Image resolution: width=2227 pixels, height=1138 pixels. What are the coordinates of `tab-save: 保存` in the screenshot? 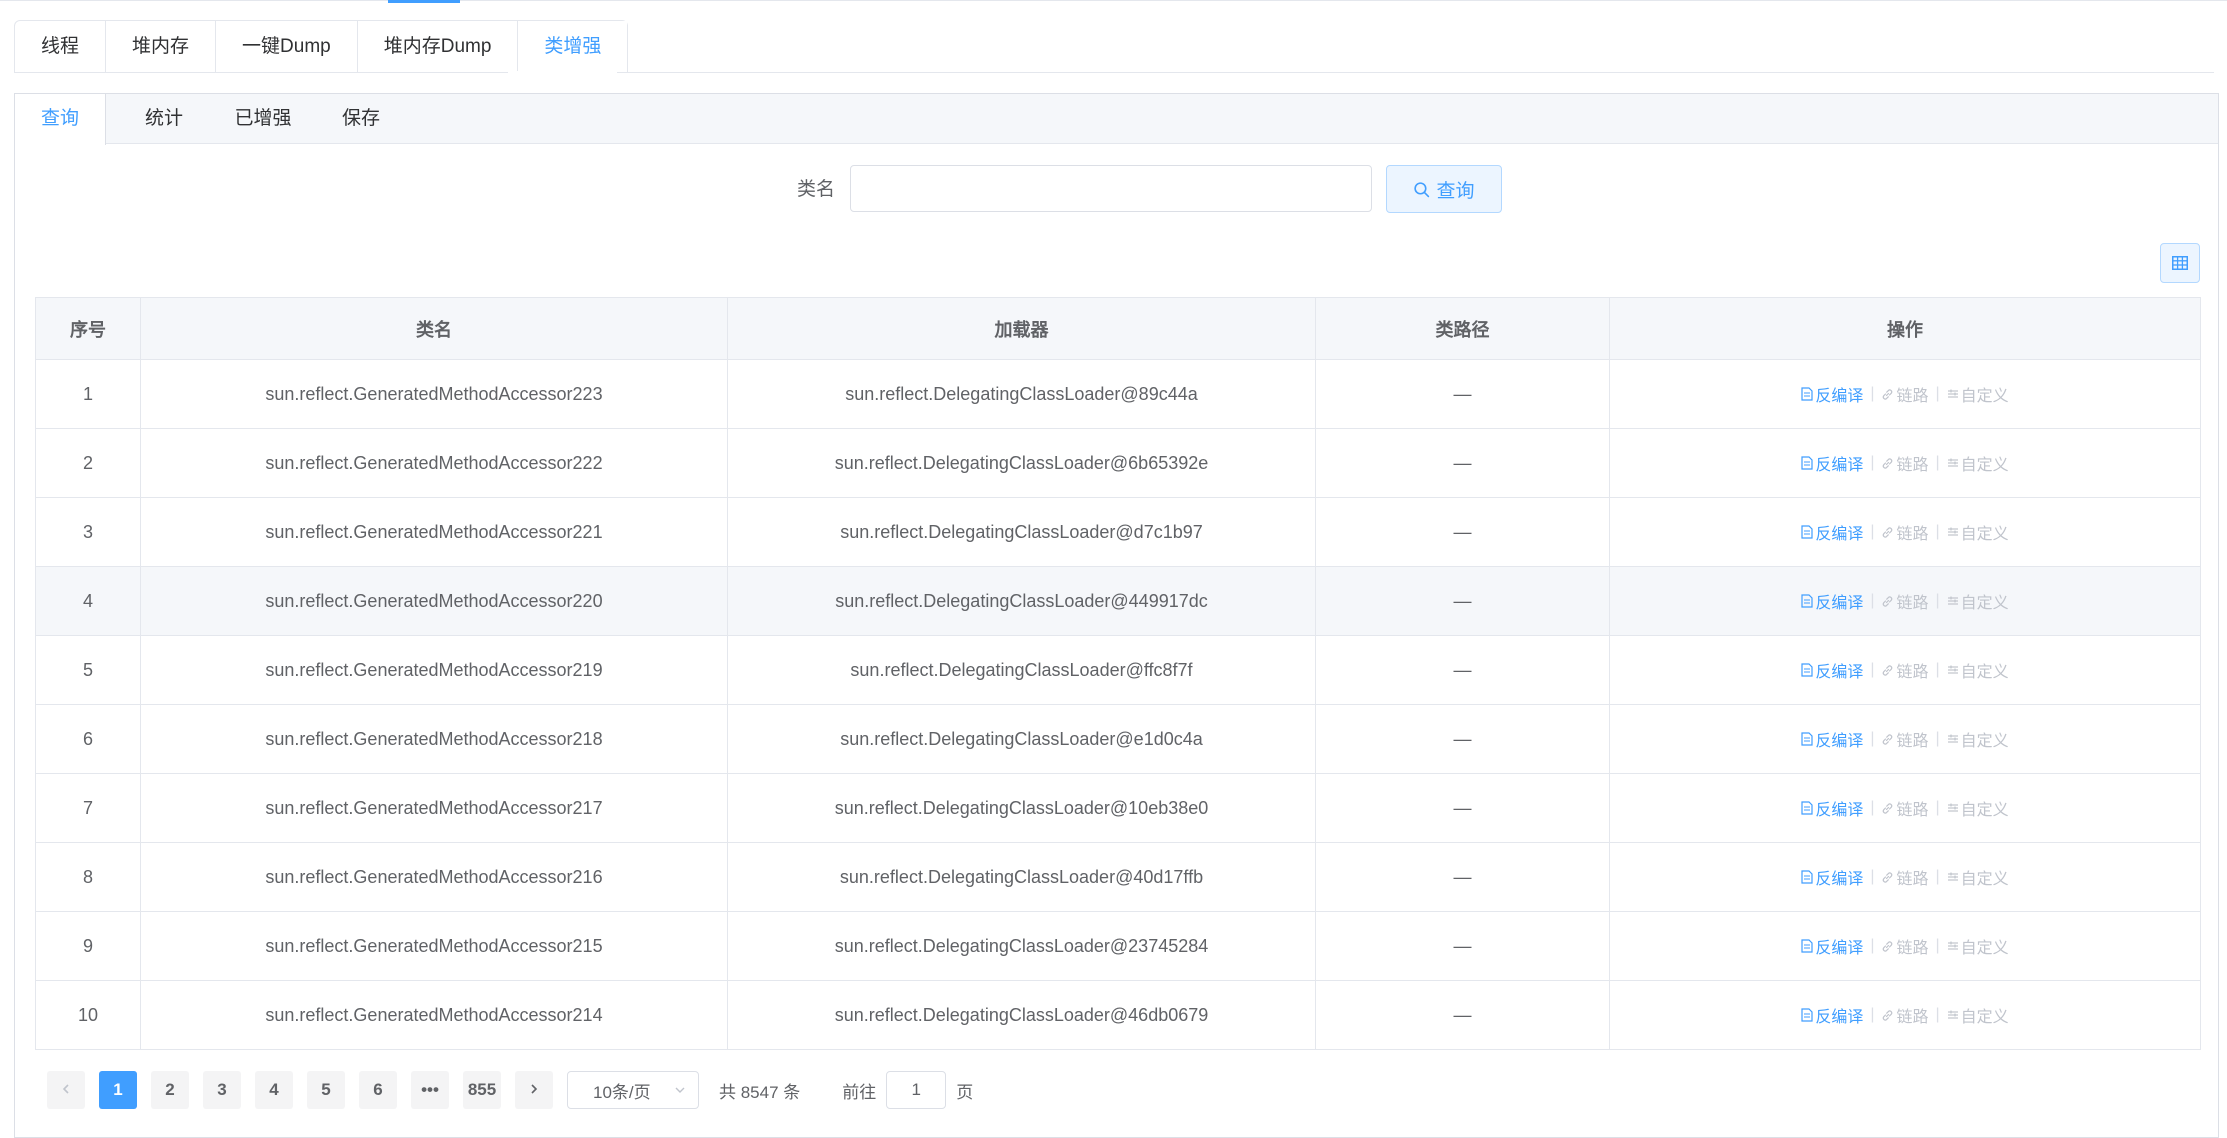 It's located at (361, 119).